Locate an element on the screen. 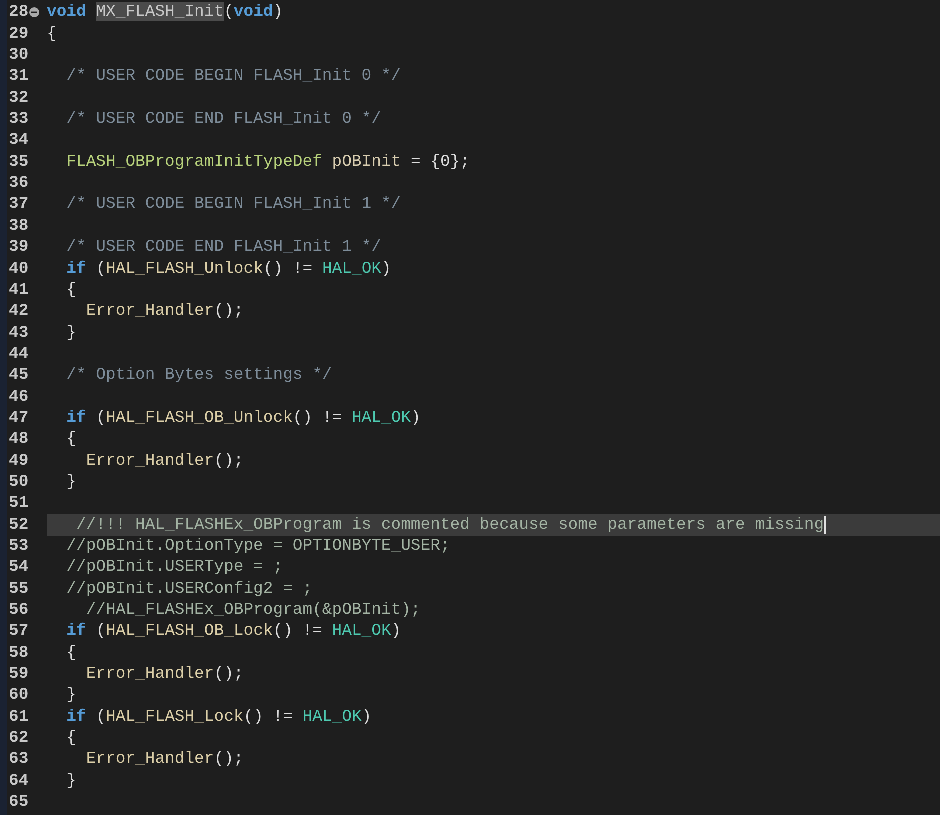  line-number: 53 is located at coordinates (18, 545).